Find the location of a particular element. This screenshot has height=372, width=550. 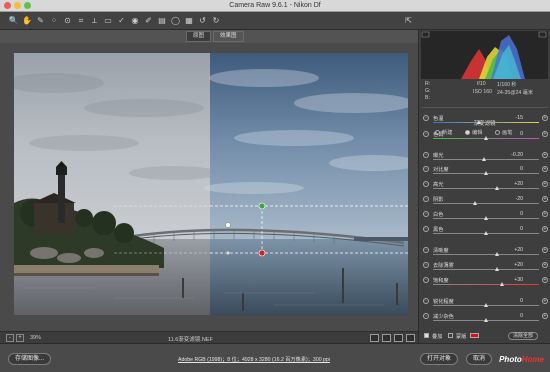

slider-row: - 曝光 -0.20 + is located at coordinates (484, 157).